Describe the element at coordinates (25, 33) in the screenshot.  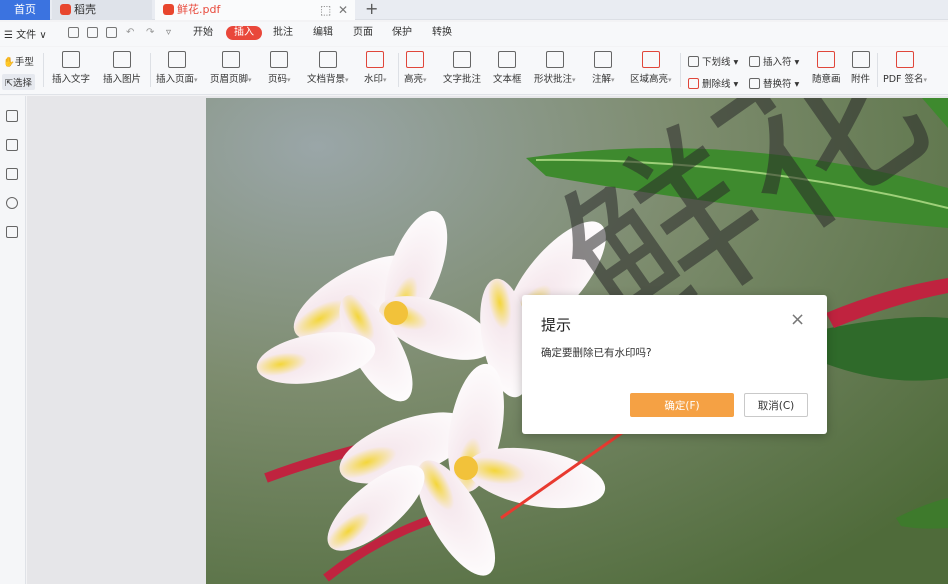
I see `file-menu: ☰ 文件 ∨` at that location.